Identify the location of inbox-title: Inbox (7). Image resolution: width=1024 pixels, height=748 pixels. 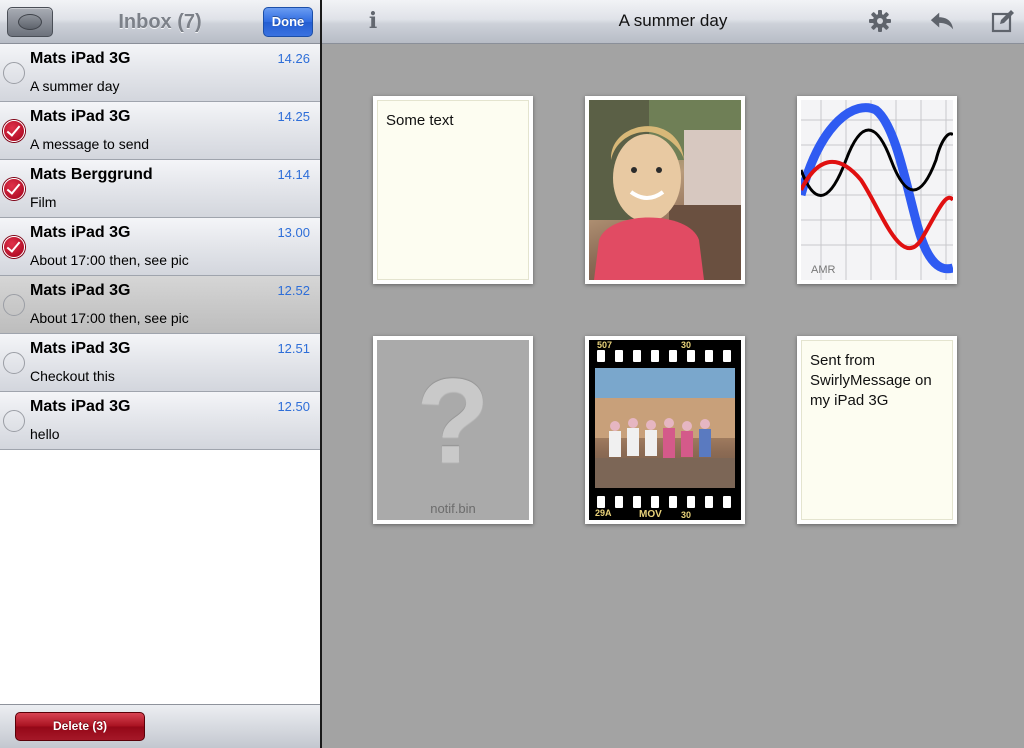
(160, 22).